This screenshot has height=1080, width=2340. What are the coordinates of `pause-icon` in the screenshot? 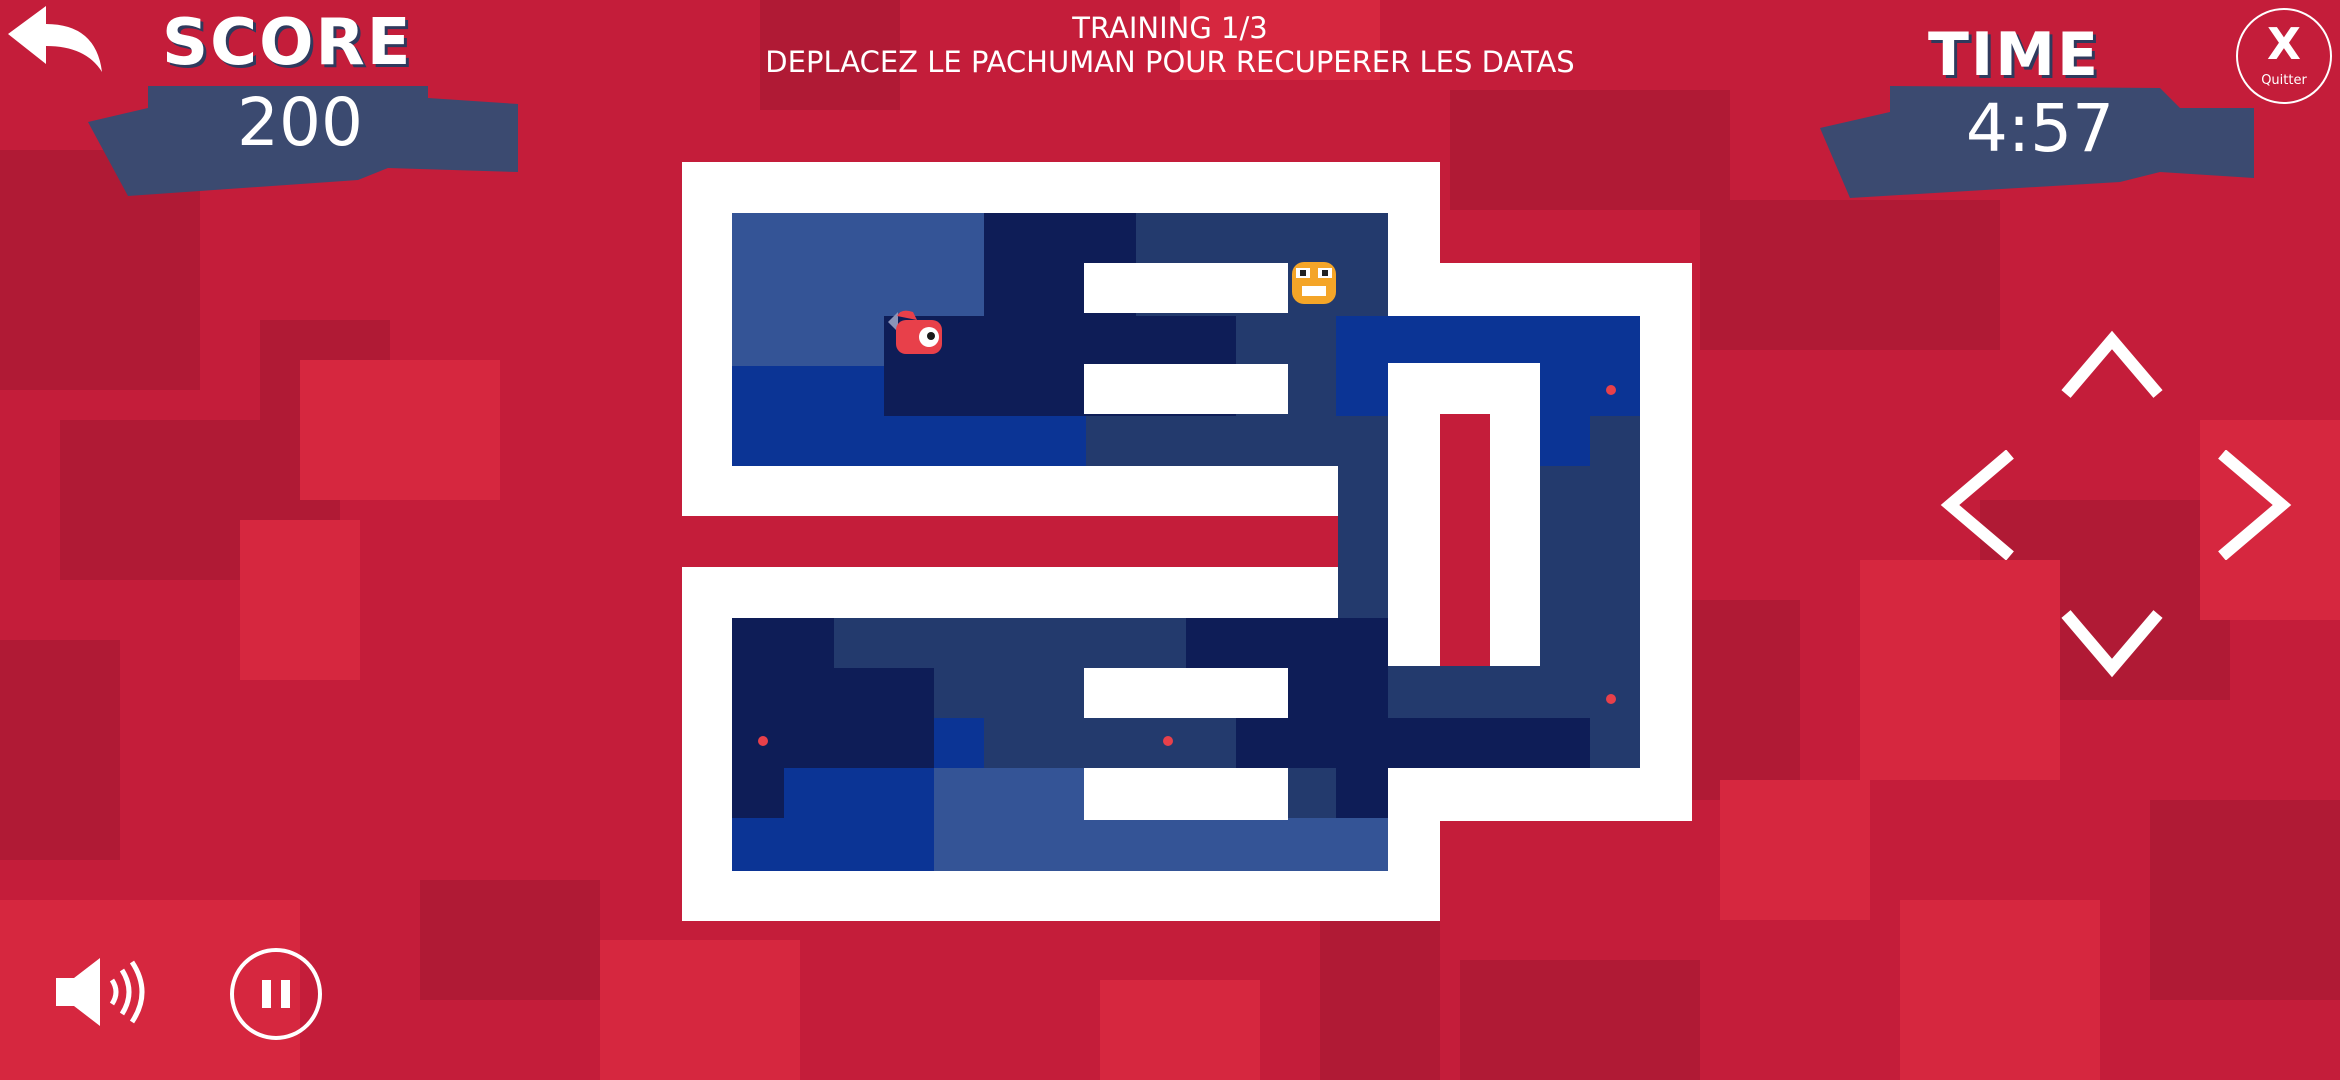 It's located at (276, 994).